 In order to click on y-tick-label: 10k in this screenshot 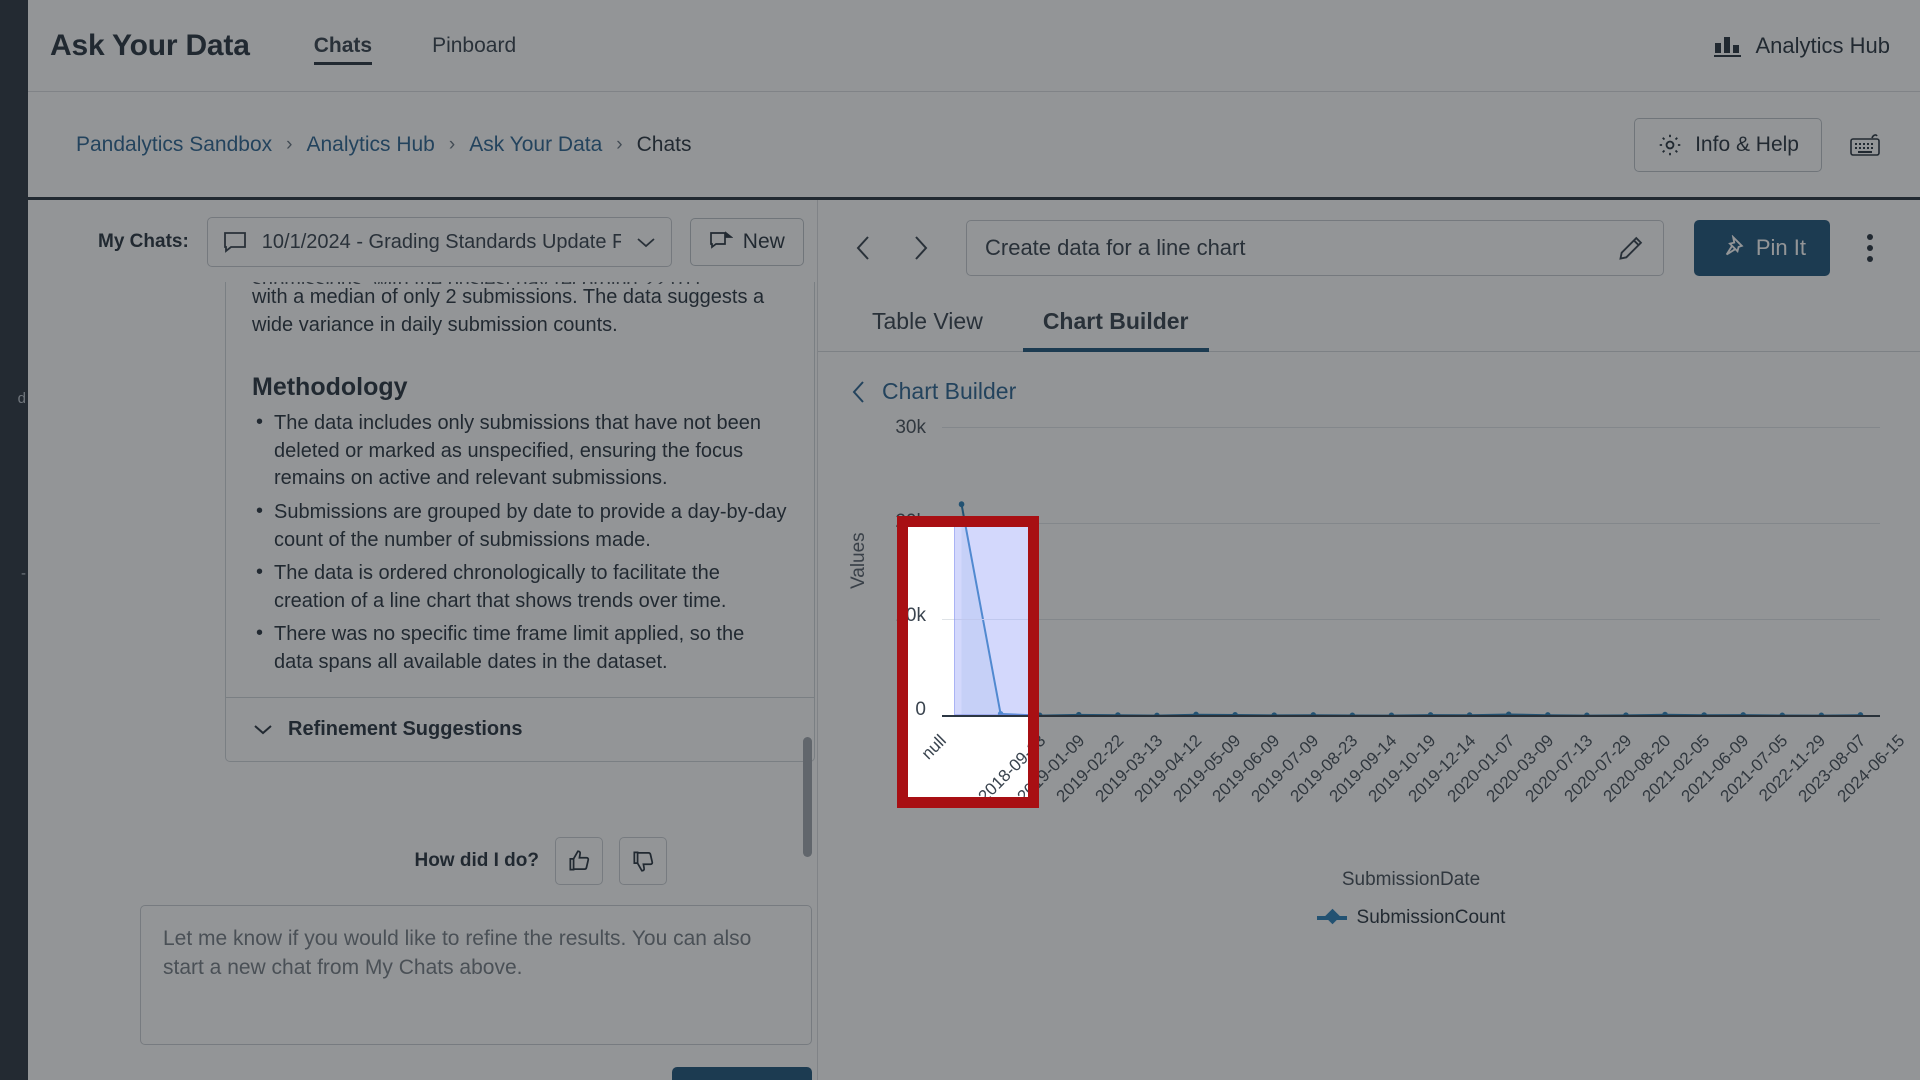, I will do `click(917, 615)`.